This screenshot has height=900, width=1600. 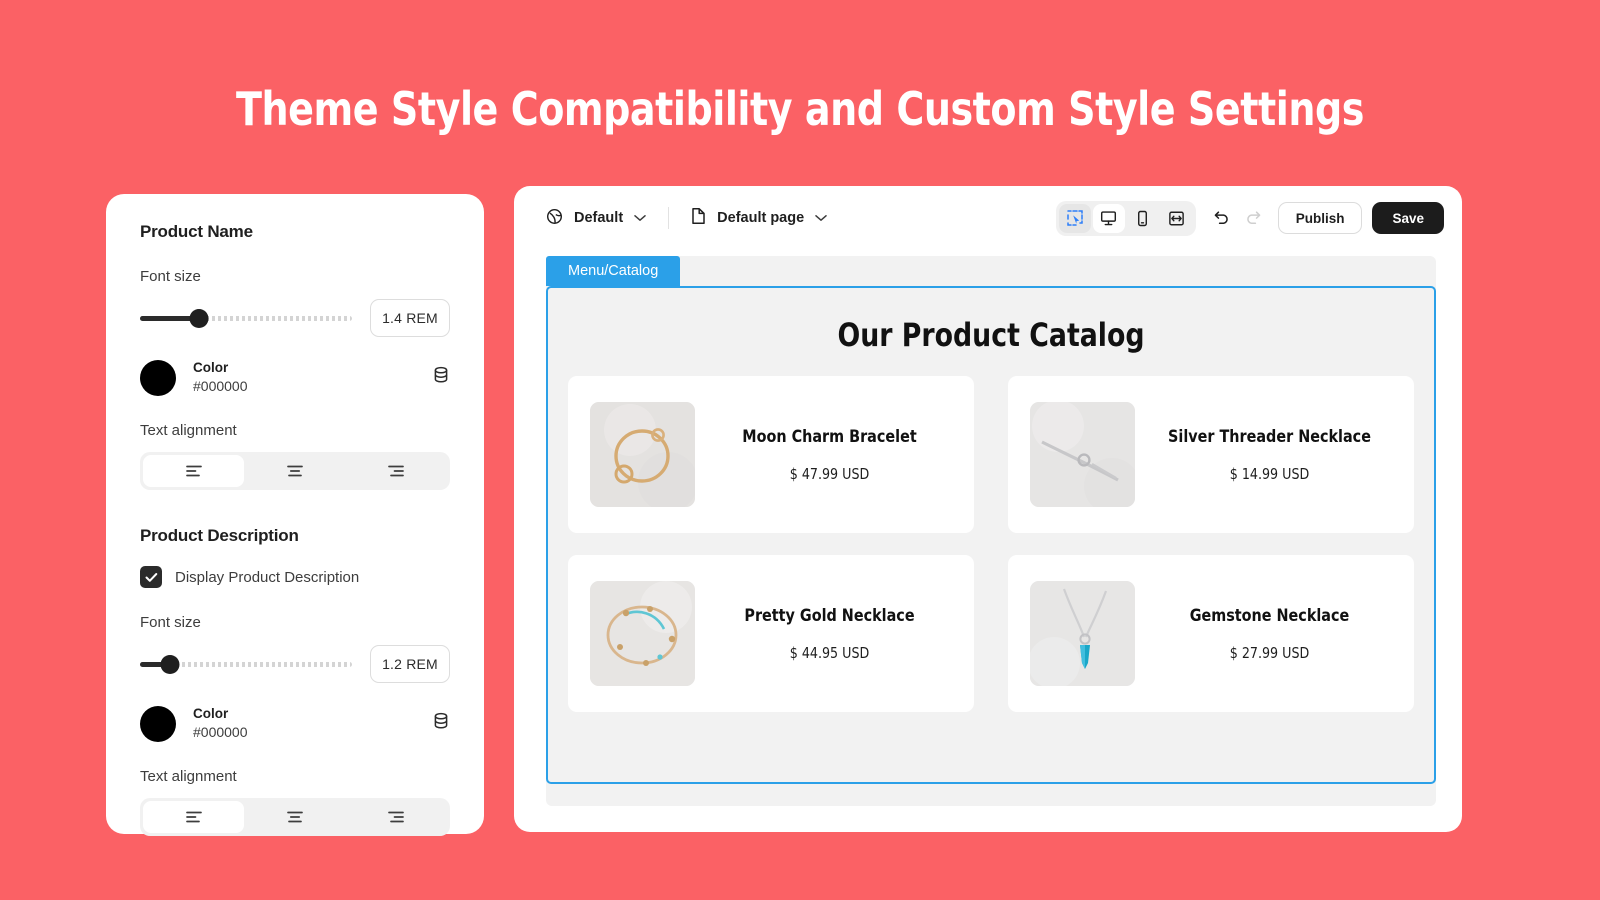 I want to click on font-size-value: 1.4 REM, so click(x=410, y=318).